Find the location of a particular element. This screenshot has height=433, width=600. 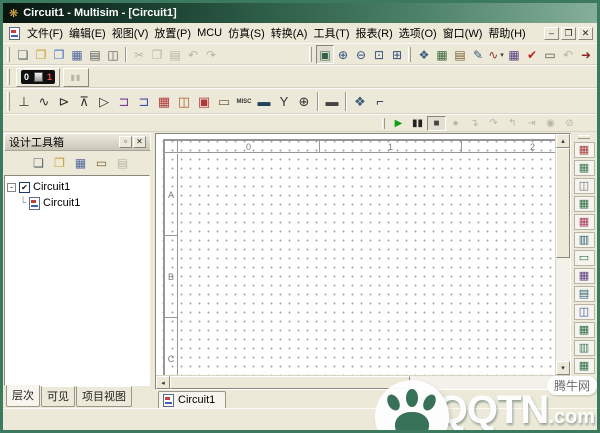

scroll-down-button: ▾ is located at coordinates (563, 368).